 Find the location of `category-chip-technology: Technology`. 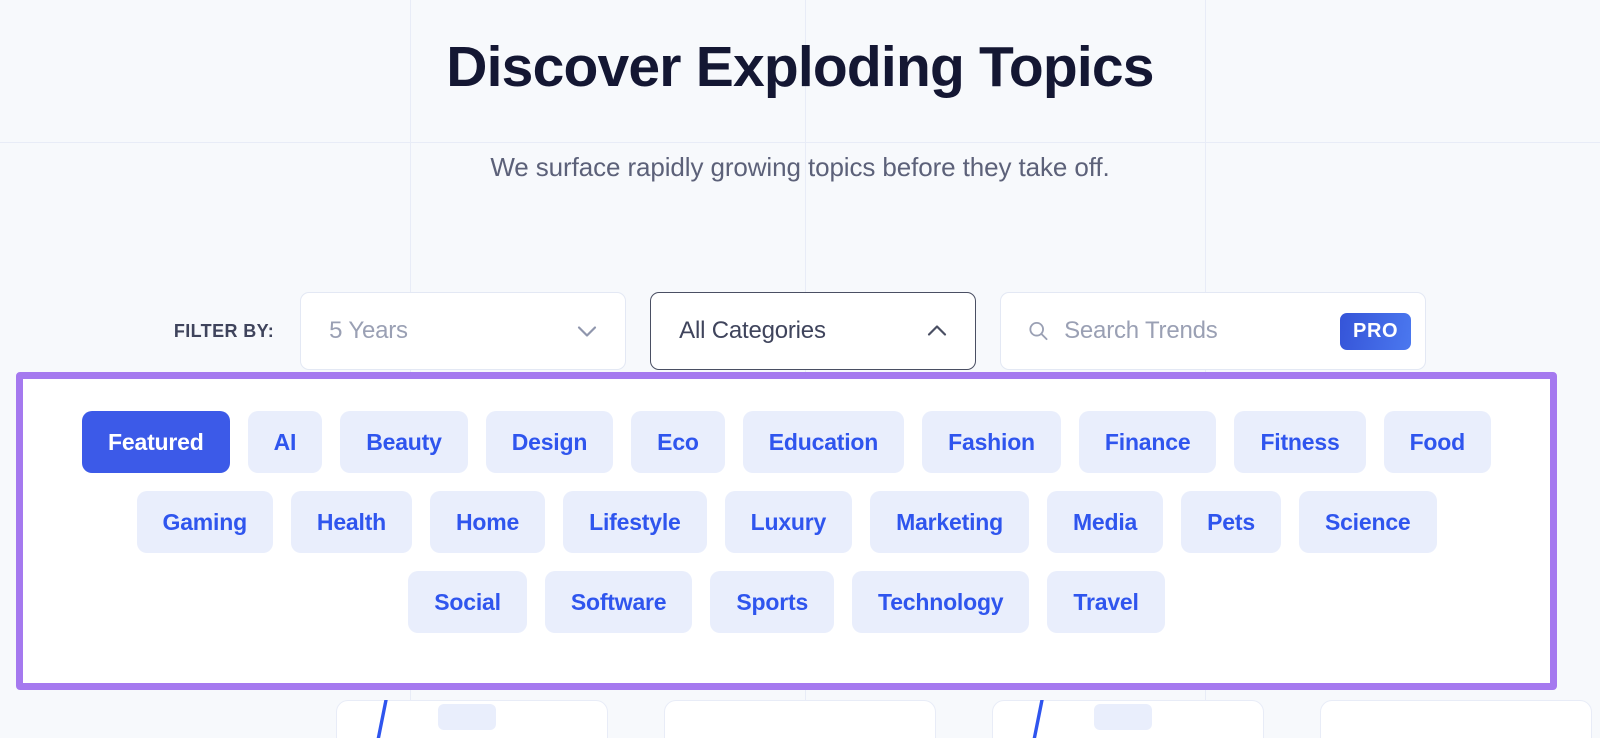

category-chip-technology: Technology is located at coordinates (941, 602).